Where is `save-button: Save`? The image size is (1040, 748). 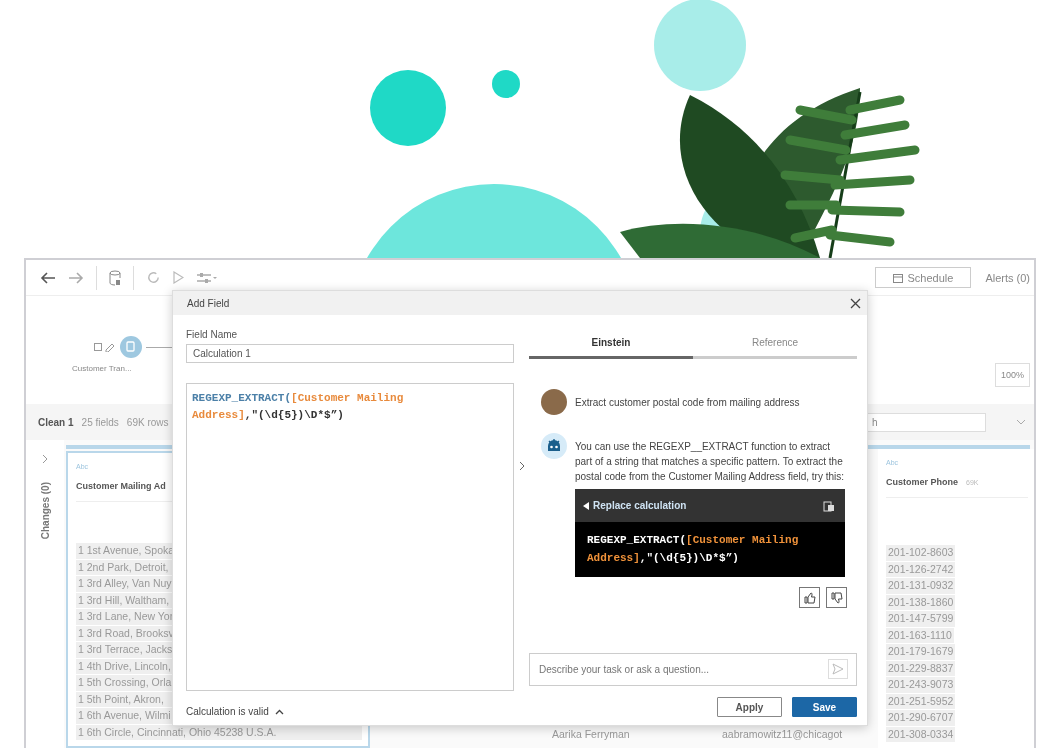
save-button: Save is located at coordinates (824, 707).